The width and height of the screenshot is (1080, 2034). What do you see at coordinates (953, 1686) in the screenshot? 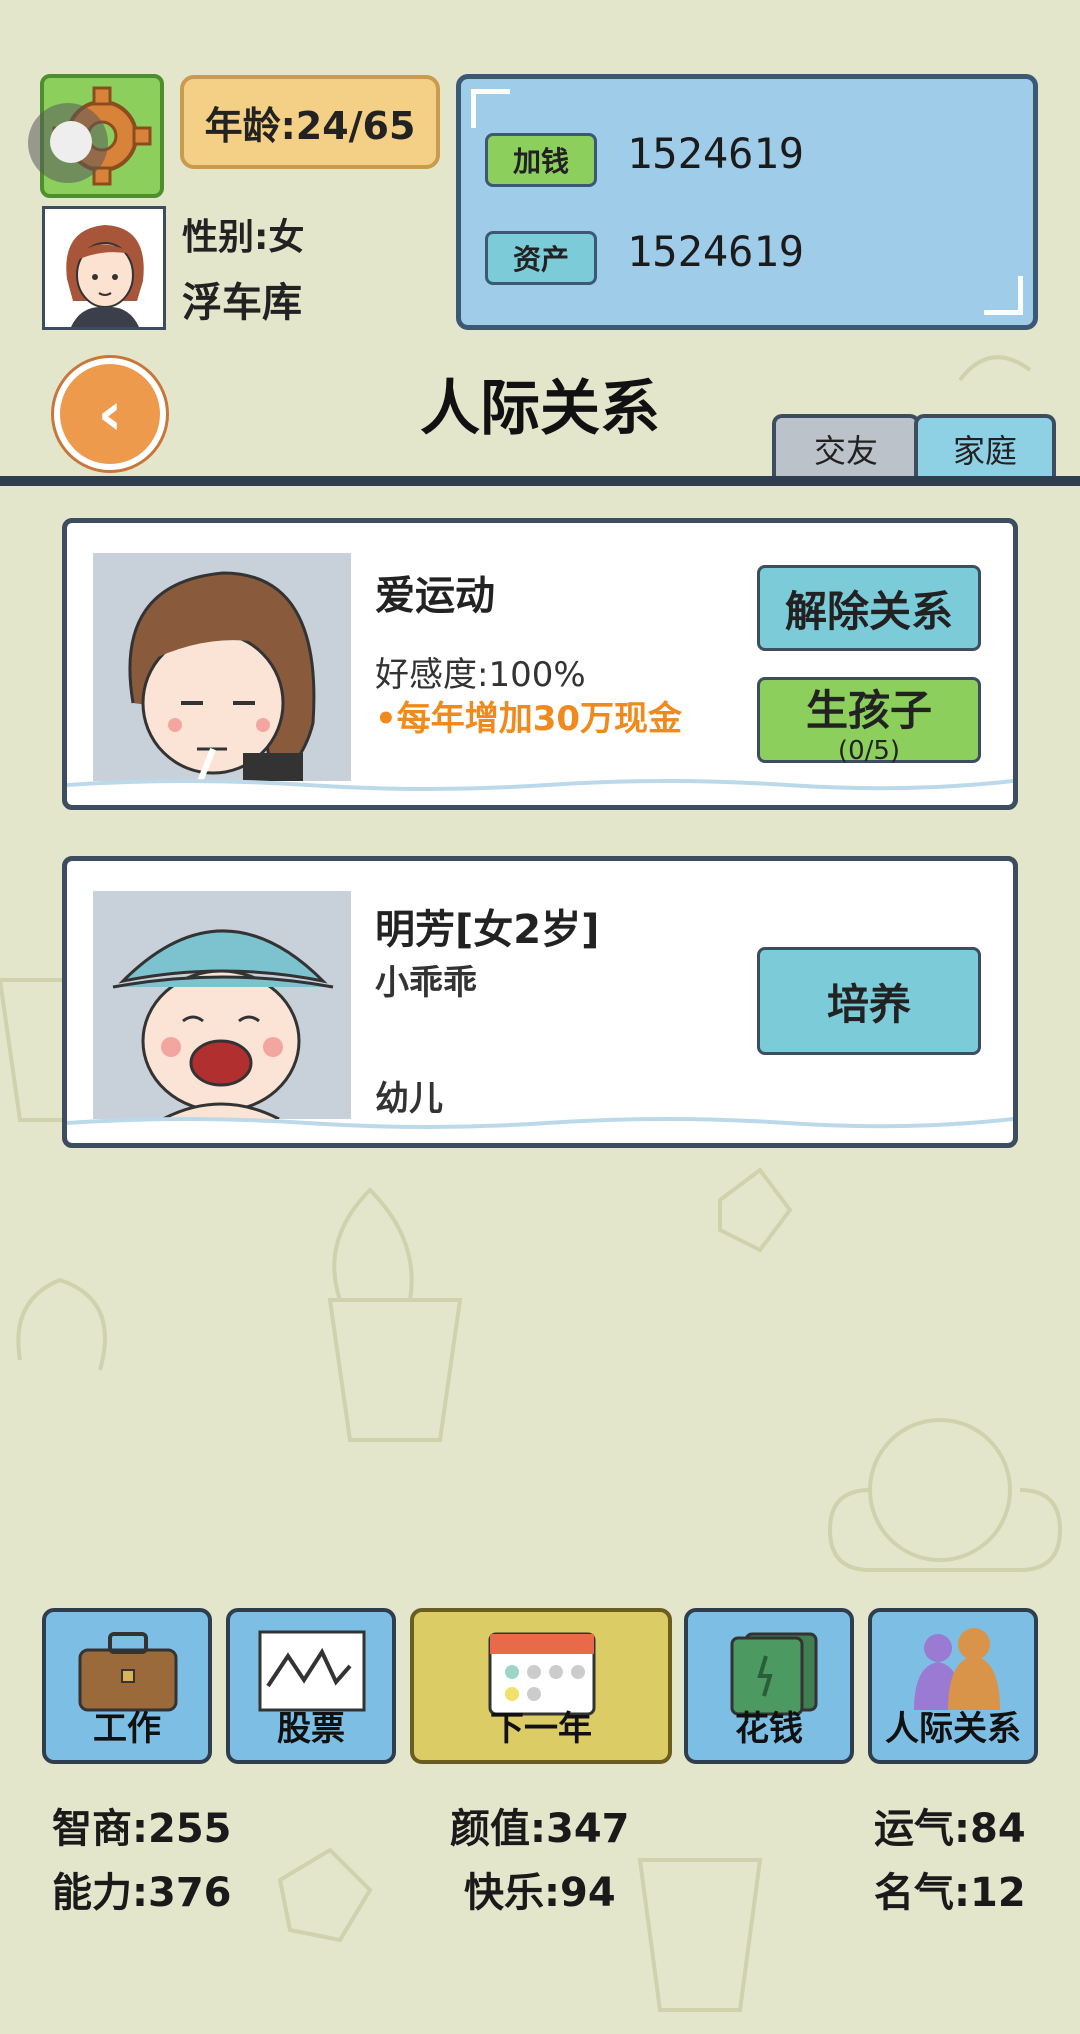
I see `nav-relationships-button: 人际关系` at bounding box center [953, 1686].